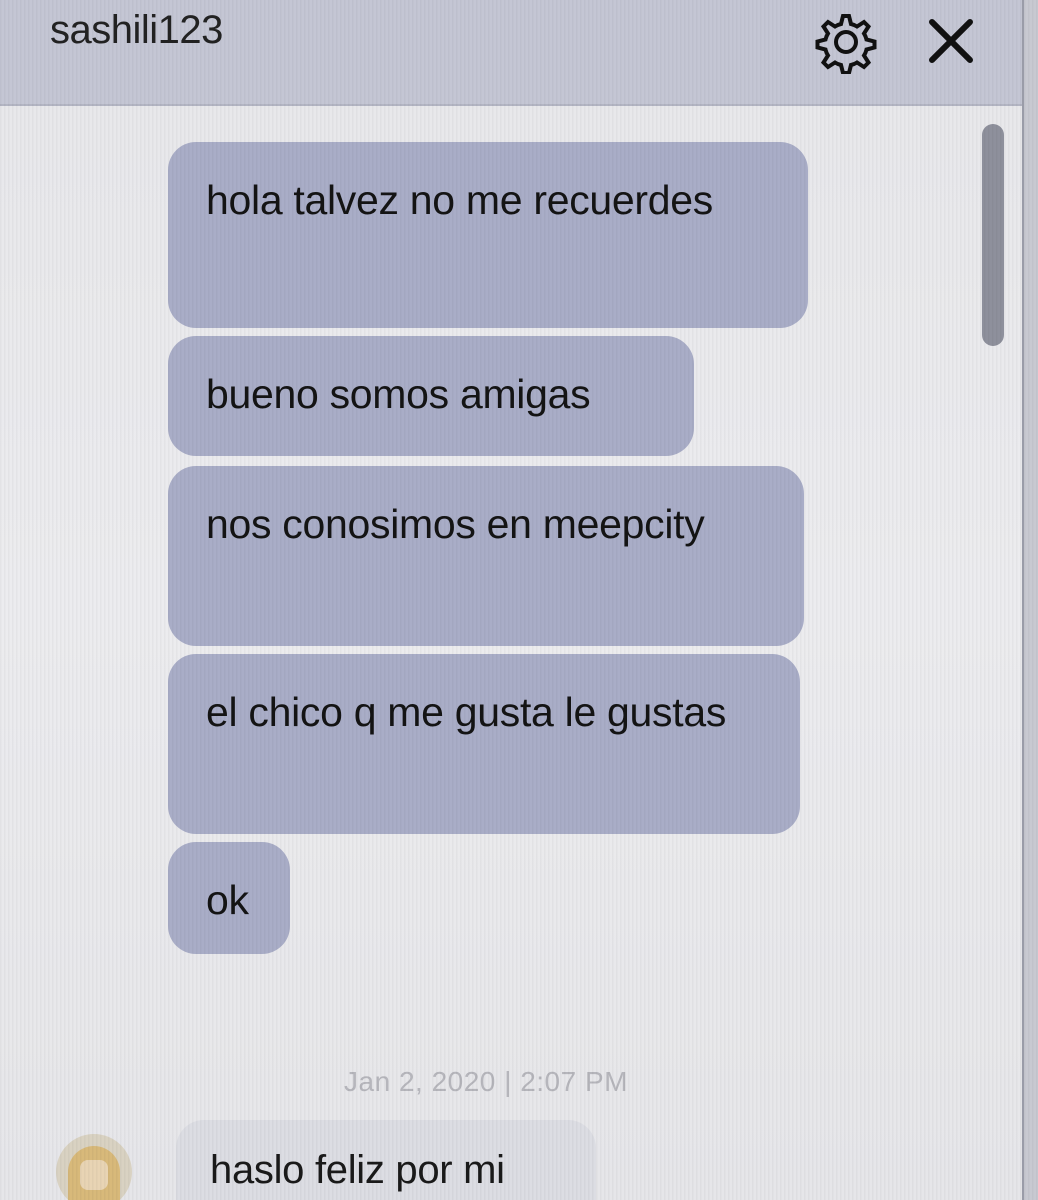 This screenshot has width=1038, height=1200. I want to click on incoming-message: haslo feliz por mi, so click(386, 1160).